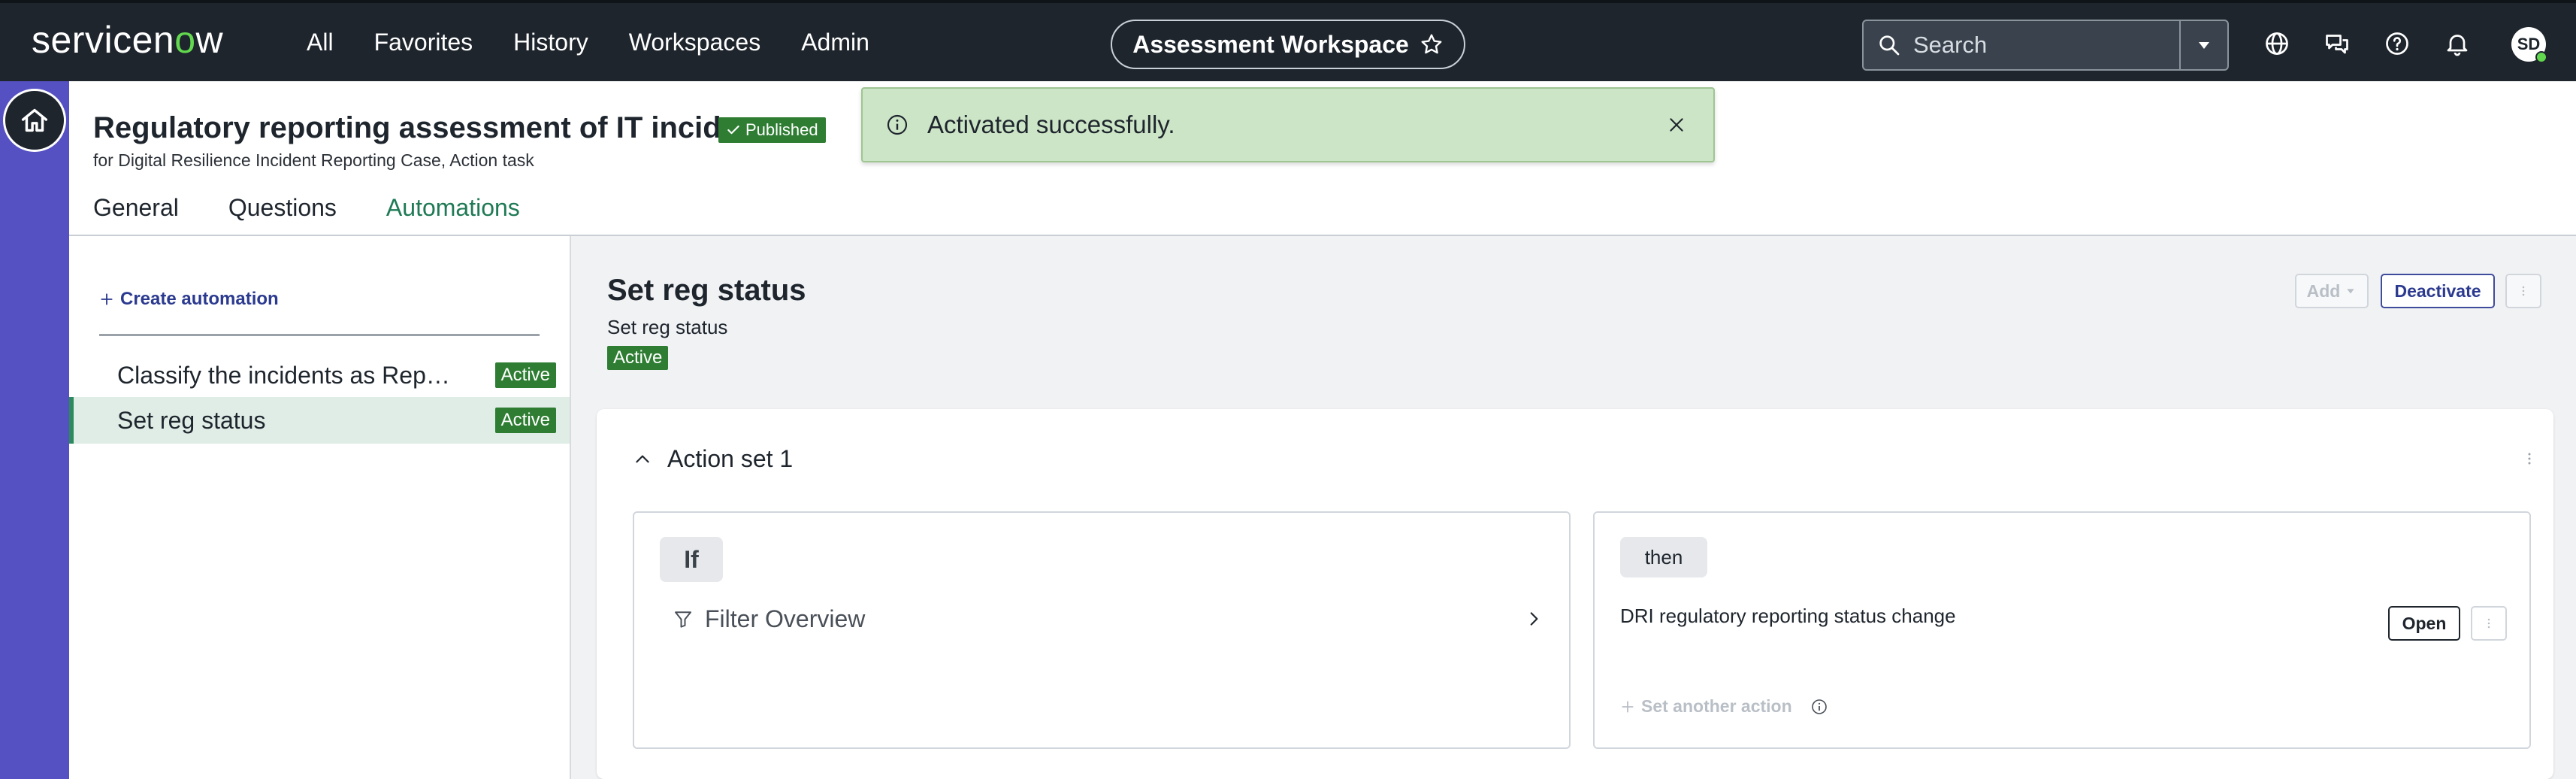 The height and width of the screenshot is (779, 2576). I want to click on more-actions-button, so click(2523, 291).